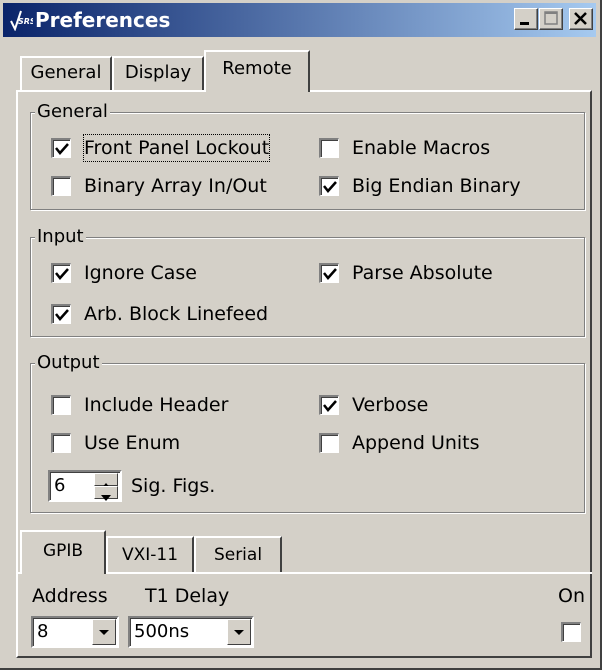 This screenshot has width=602, height=670. Describe the element at coordinates (132, 443) in the screenshot. I see `use-enum-label: Use Enum` at that location.